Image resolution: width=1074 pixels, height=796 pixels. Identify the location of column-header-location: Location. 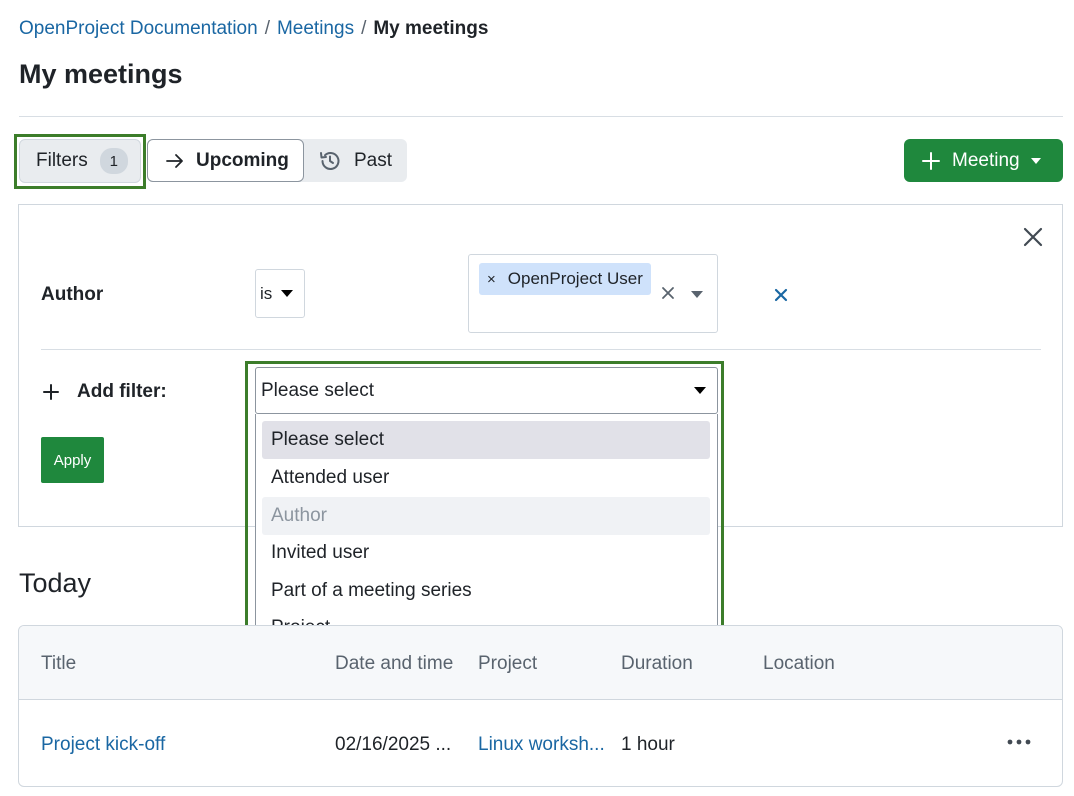
(799, 664).